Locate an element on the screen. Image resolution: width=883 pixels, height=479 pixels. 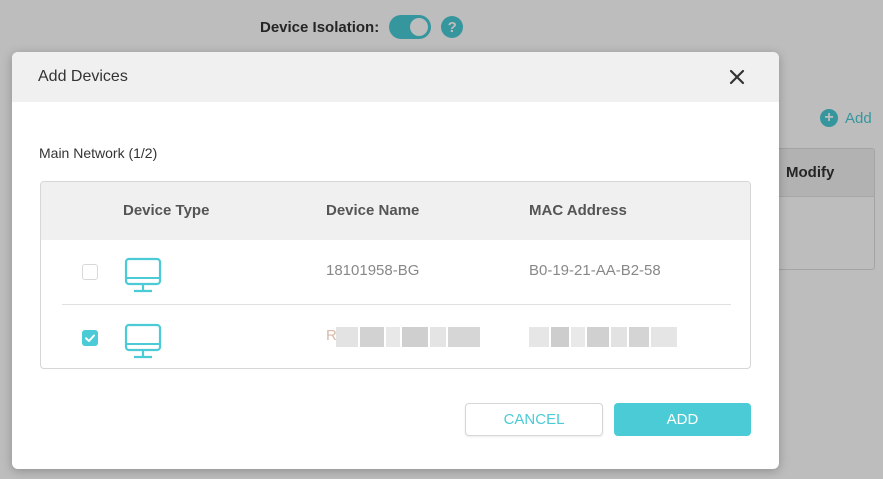
column-device-name: Device Name is located at coordinates (373, 210).